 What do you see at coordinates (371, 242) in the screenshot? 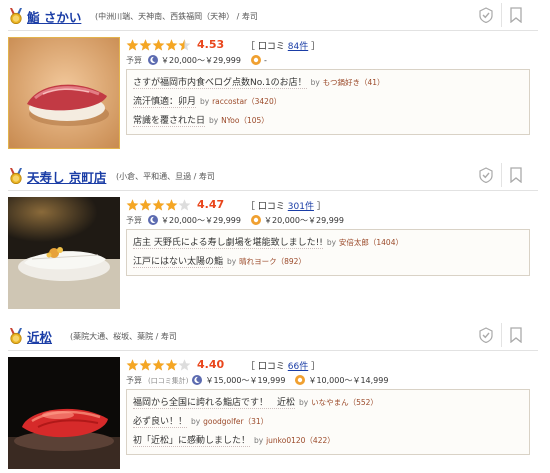
I see `quote-user: 安倍太郎（1404）` at bounding box center [371, 242].